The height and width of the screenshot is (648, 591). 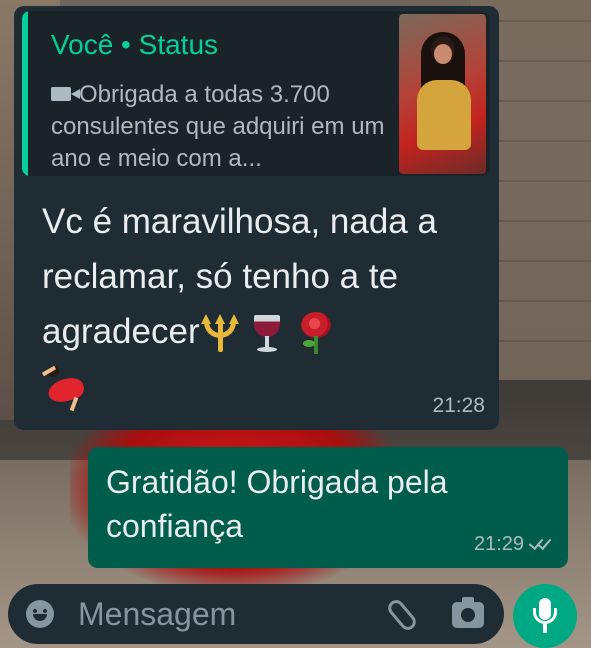 I want to click on outgoing-message-time: 21:29, so click(x=498, y=544).